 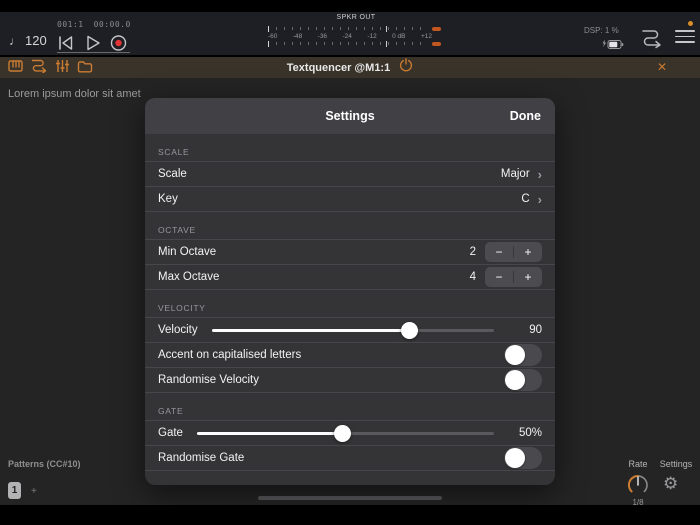 What do you see at coordinates (14, 490) in the screenshot?
I see `pattern-1-button: 1` at bounding box center [14, 490].